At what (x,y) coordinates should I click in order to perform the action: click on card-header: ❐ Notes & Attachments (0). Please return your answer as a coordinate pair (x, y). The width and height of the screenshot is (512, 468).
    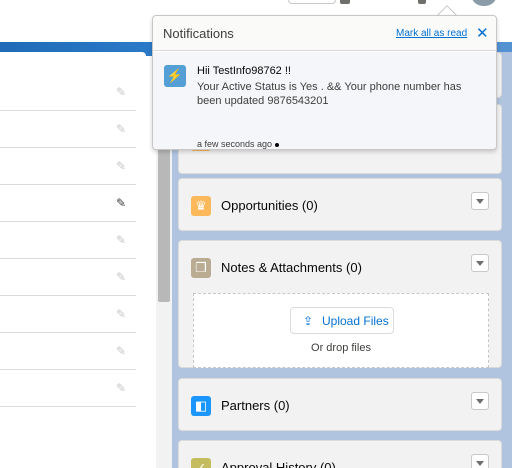
    Looking at the image, I should click on (340, 268).